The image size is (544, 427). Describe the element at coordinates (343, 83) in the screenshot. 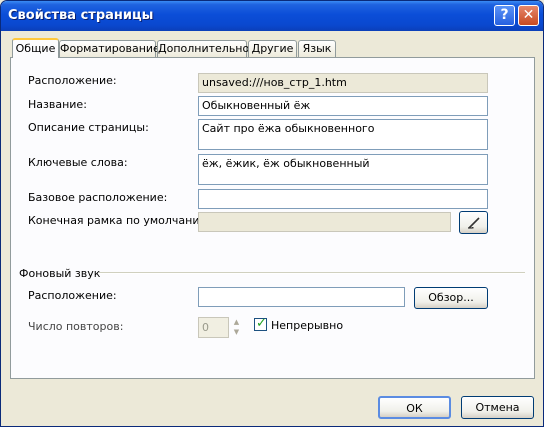

I see `location-field: unsaved:///нов_стр_1.htm` at that location.